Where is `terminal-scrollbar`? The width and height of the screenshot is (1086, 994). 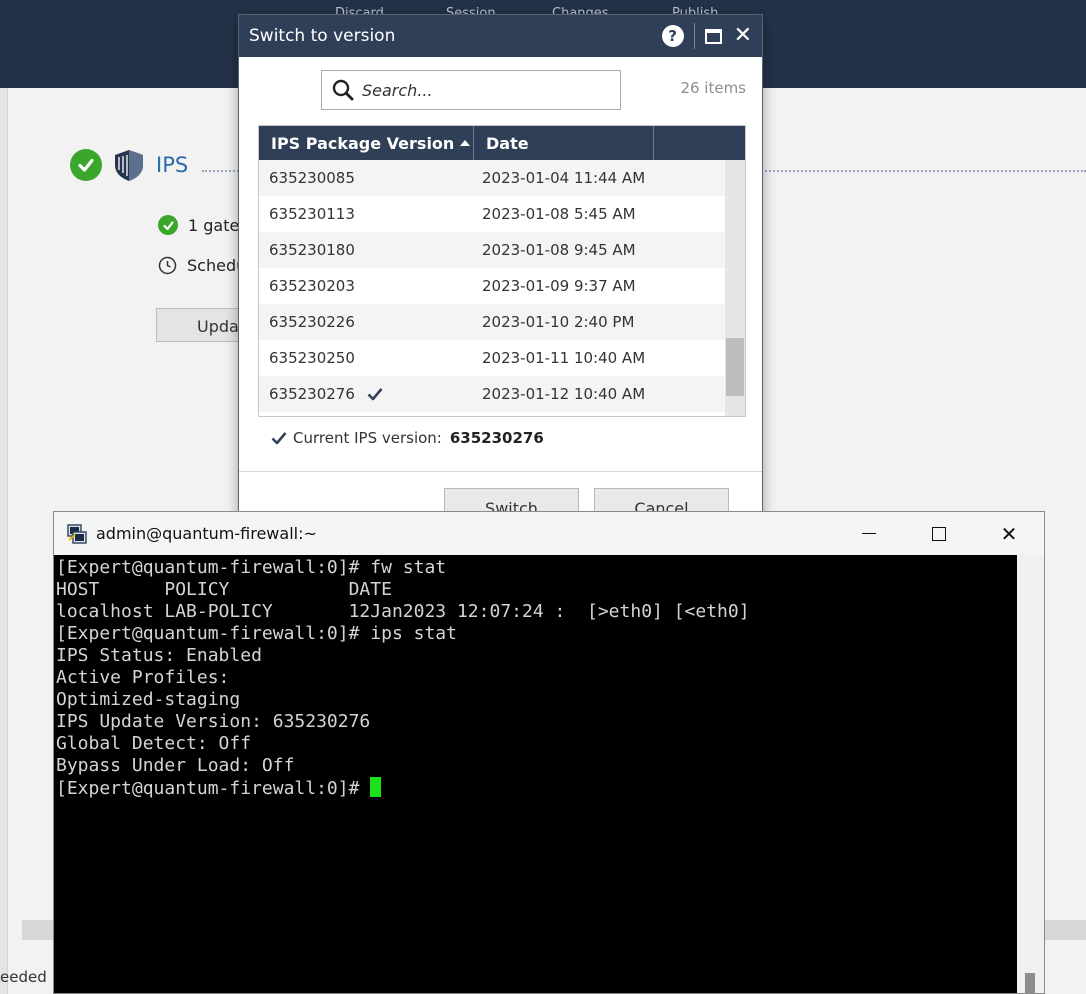 terminal-scrollbar is located at coordinates (1030, 774).